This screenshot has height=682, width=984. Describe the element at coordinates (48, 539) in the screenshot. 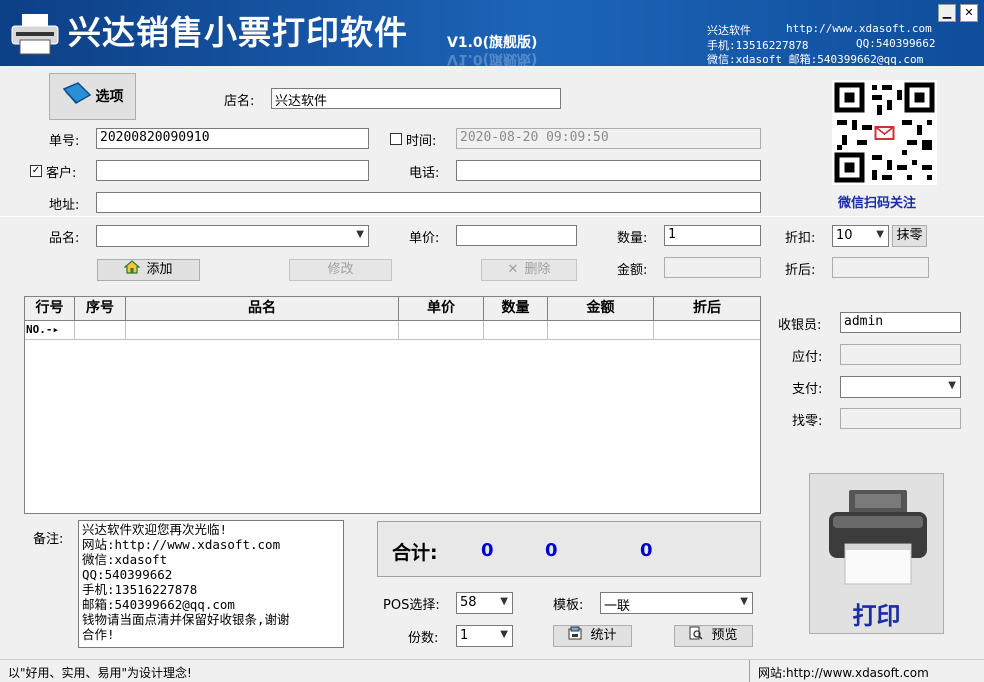

I see `notes-label: 备注:` at that location.